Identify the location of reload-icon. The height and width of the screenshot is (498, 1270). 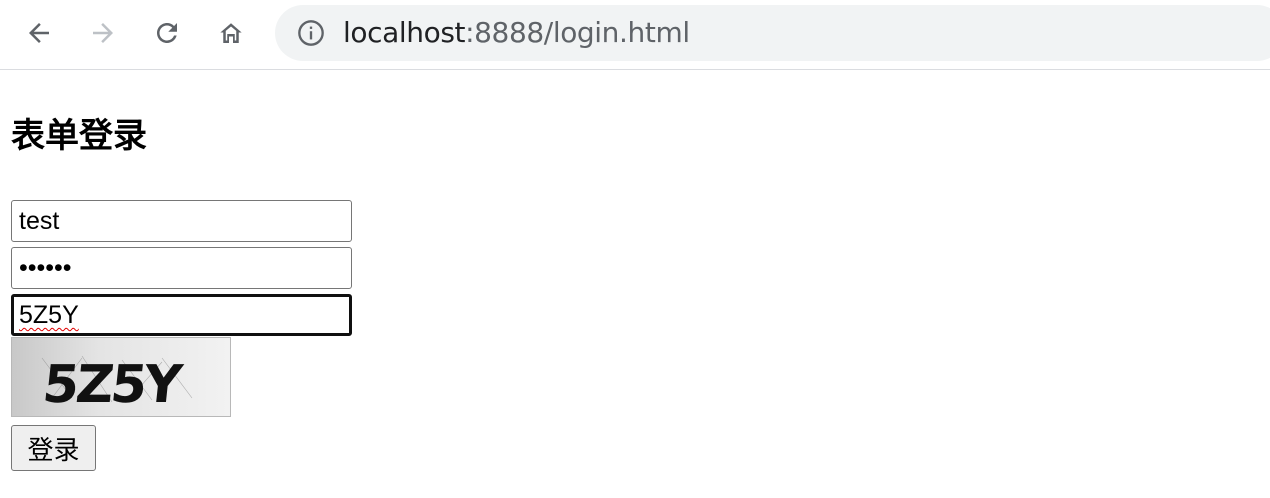
(167, 33).